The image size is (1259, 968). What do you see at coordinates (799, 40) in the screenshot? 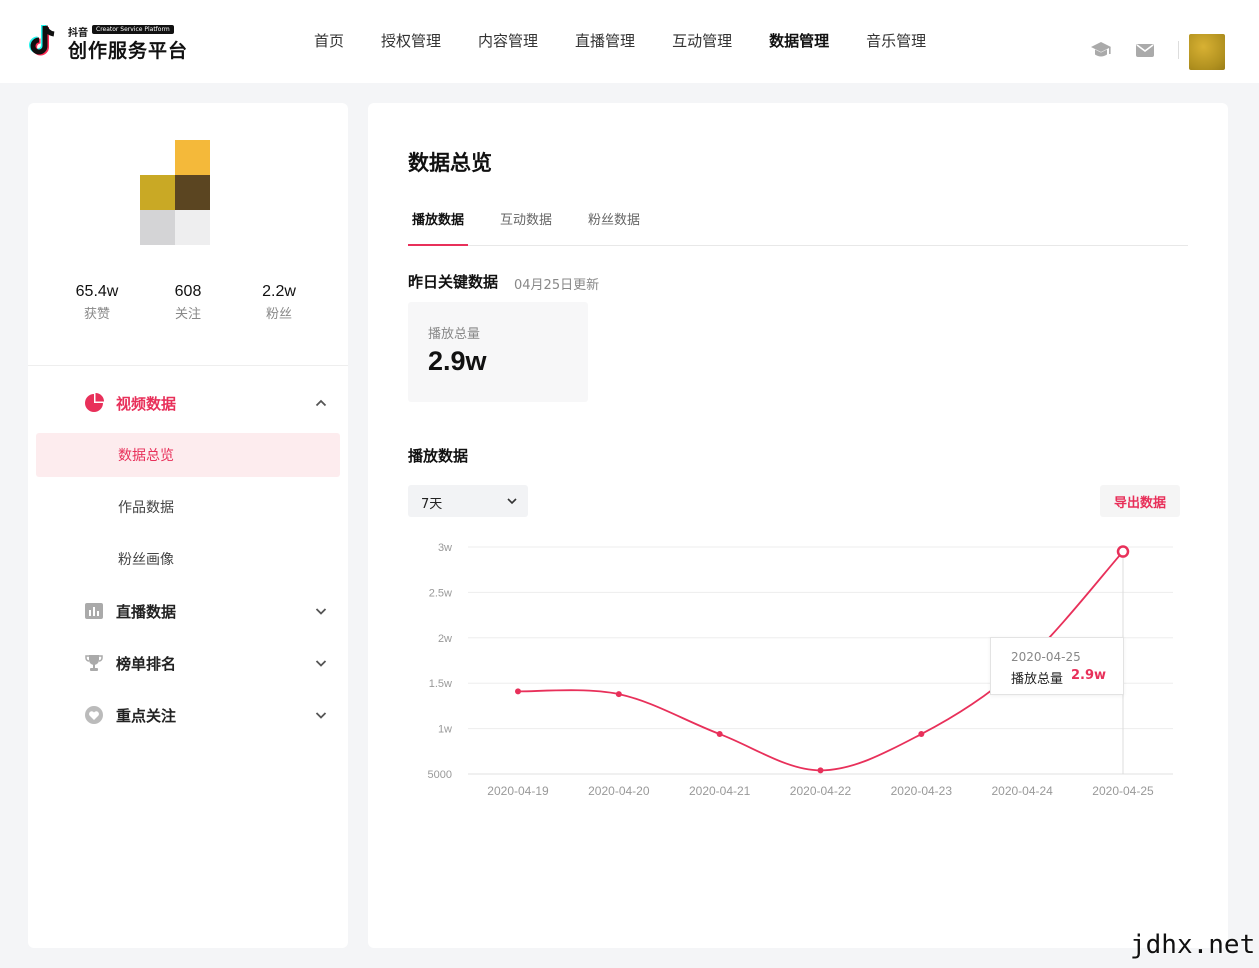
I see `nav-data: 数据管理` at bounding box center [799, 40].